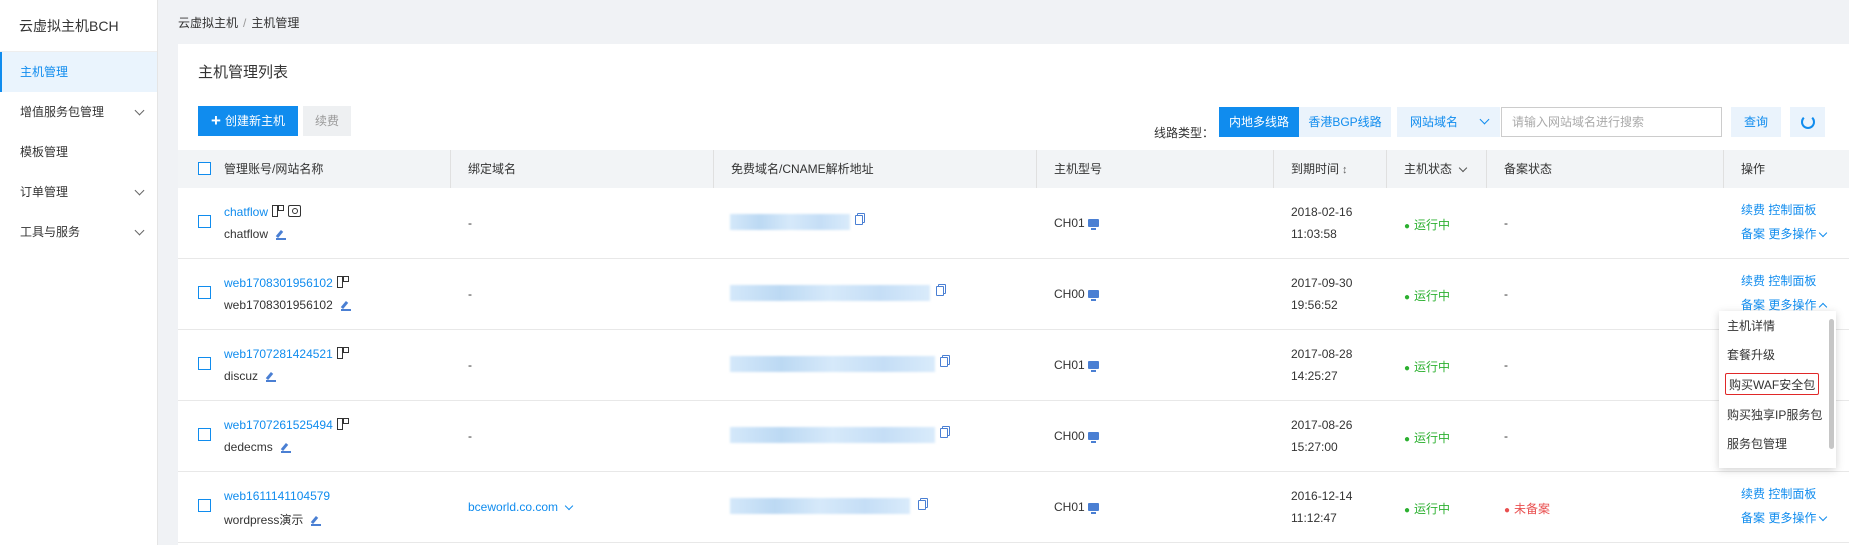  What do you see at coordinates (243, 72) in the screenshot?
I see `page-title: 主机管理列表` at bounding box center [243, 72].